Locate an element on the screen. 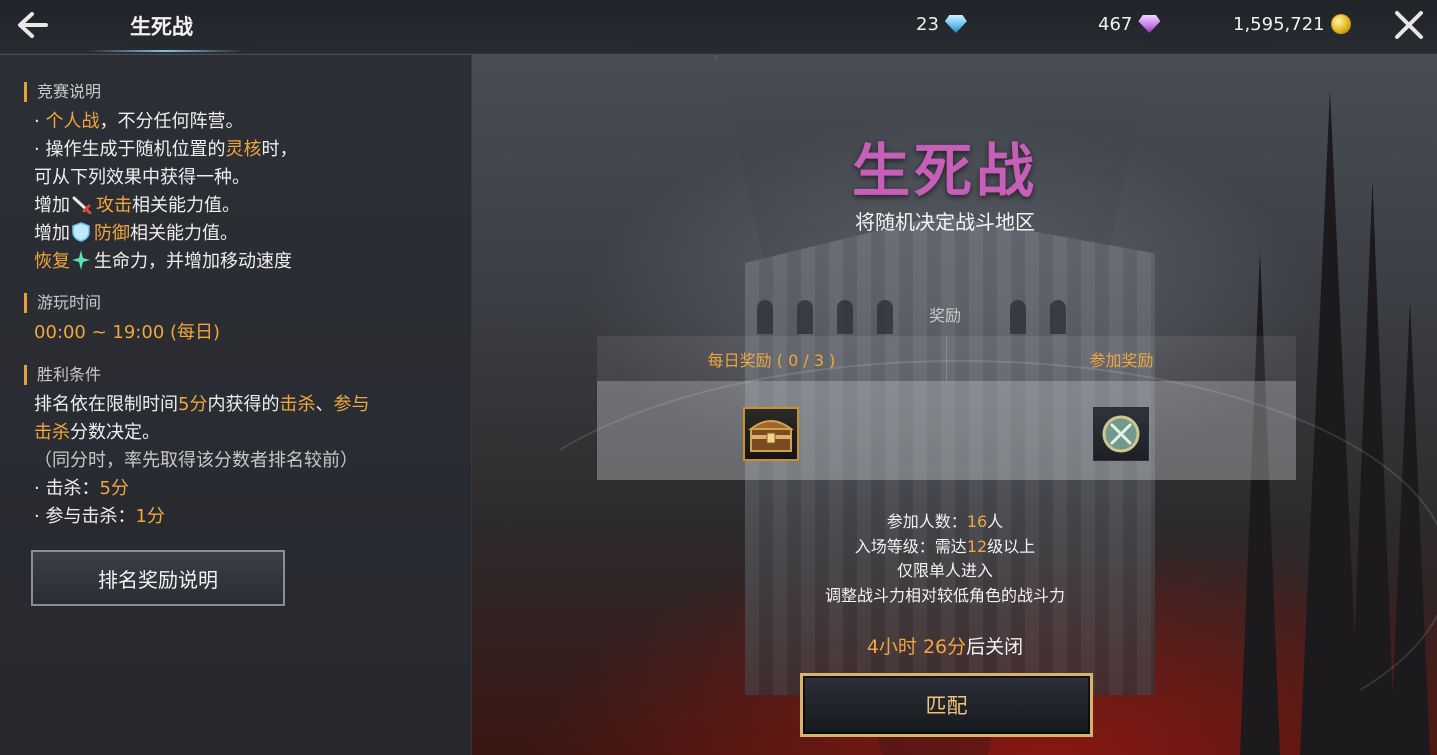 Image resolution: width=1437 pixels, height=755 pixels. rule-text: · 参与击杀： is located at coordinates (85, 516).